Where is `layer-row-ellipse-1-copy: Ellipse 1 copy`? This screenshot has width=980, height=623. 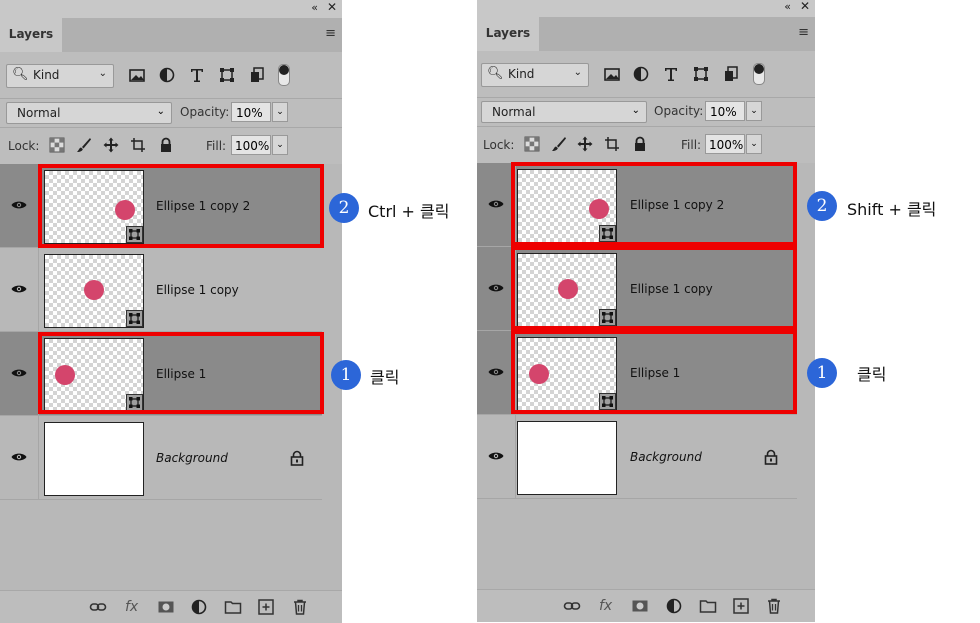 layer-row-ellipse-1-copy: Ellipse 1 copy is located at coordinates (161, 290).